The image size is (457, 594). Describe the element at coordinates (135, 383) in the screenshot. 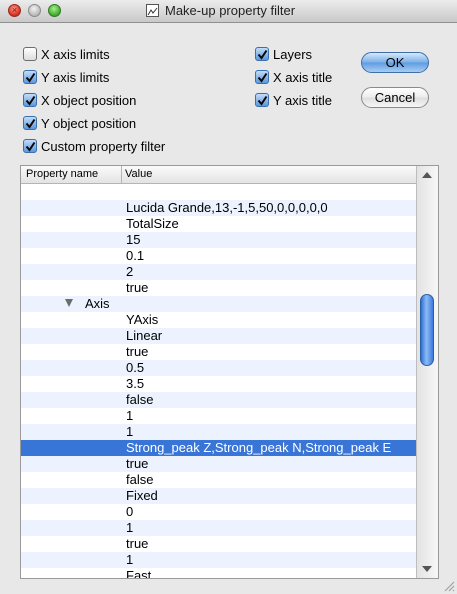

I see `value-cell: 3.5` at that location.